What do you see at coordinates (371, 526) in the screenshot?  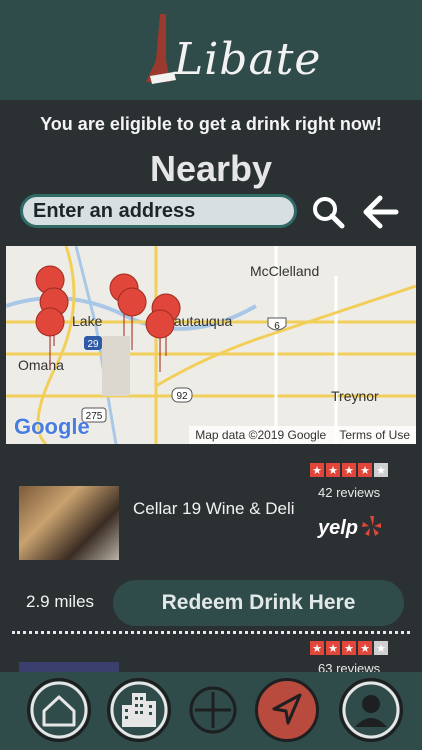 I see `yelp-burst-icon` at bounding box center [371, 526].